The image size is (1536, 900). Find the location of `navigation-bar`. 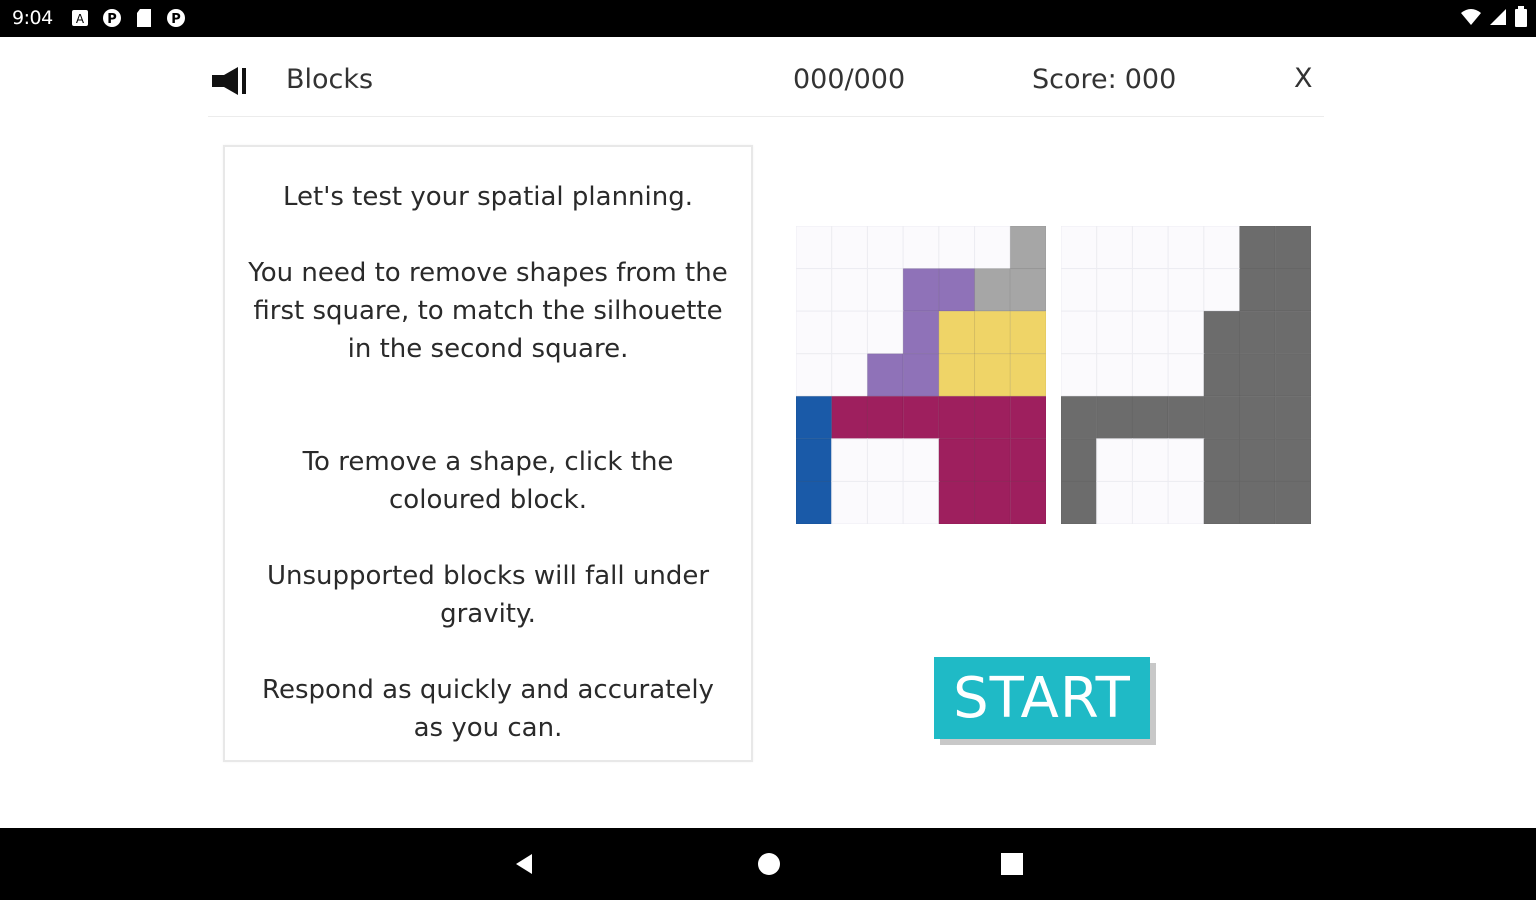

navigation-bar is located at coordinates (768, 864).